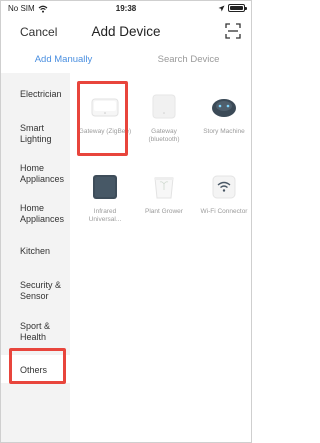  I want to click on highlight-box-others, so click(37, 366).